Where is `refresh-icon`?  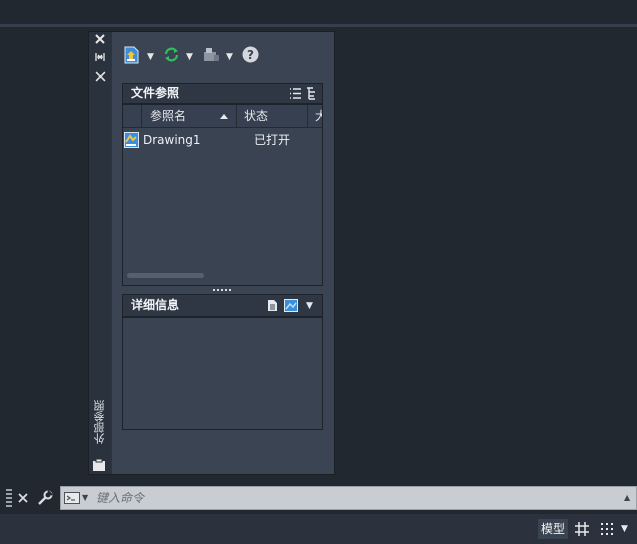 refresh-icon is located at coordinates (172, 57).